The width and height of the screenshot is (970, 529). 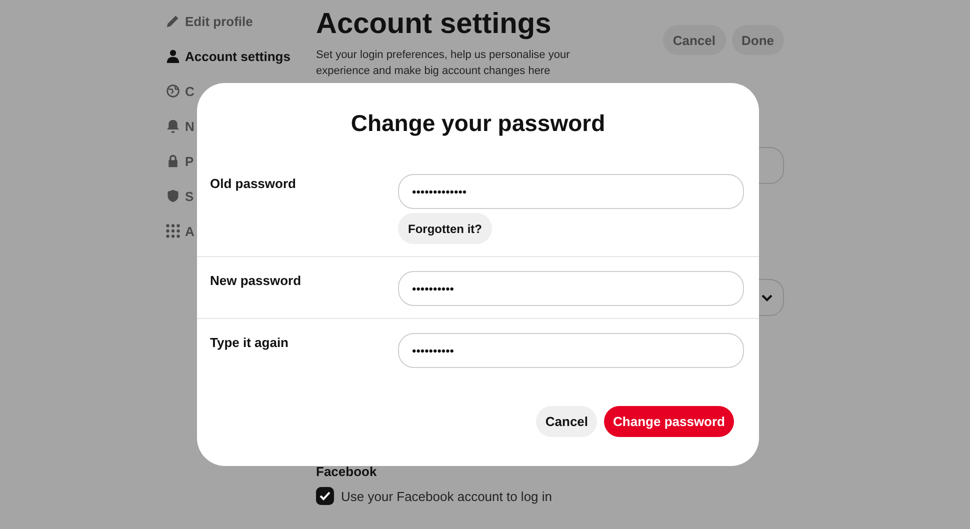 I want to click on field-label: Type it again, so click(x=250, y=343).